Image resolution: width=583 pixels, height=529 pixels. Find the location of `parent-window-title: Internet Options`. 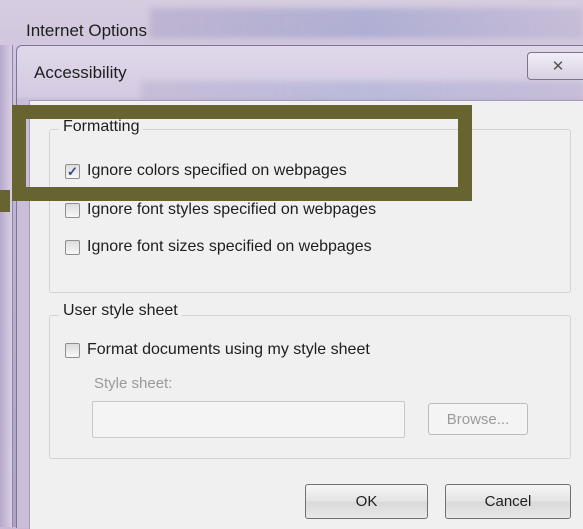

parent-window-title: Internet Options is located at coordinates (86, 30).